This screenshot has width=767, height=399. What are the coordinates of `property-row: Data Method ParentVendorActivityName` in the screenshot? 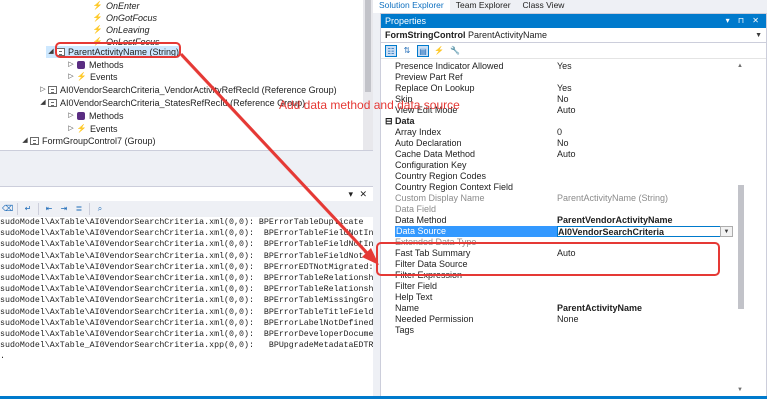 It's located at (558, 220).